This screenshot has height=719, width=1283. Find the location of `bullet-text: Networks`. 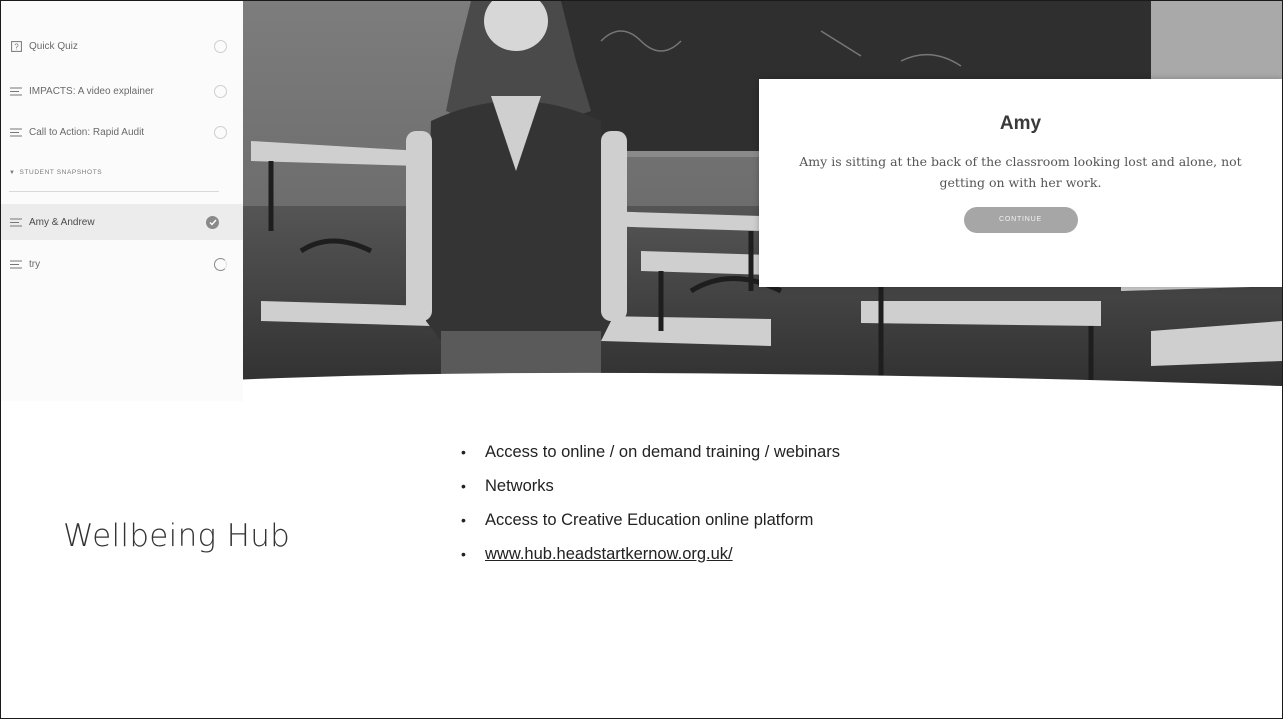

bullet-text: Networks is located at coordinates (519, 486).